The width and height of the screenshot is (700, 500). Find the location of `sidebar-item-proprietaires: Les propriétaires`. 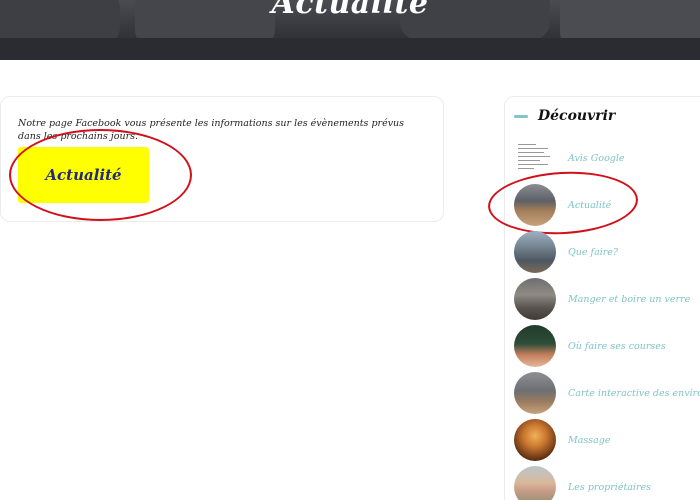

sidebar-item-proprietaires: Les propriétaires is located at coordinates (607, 482).